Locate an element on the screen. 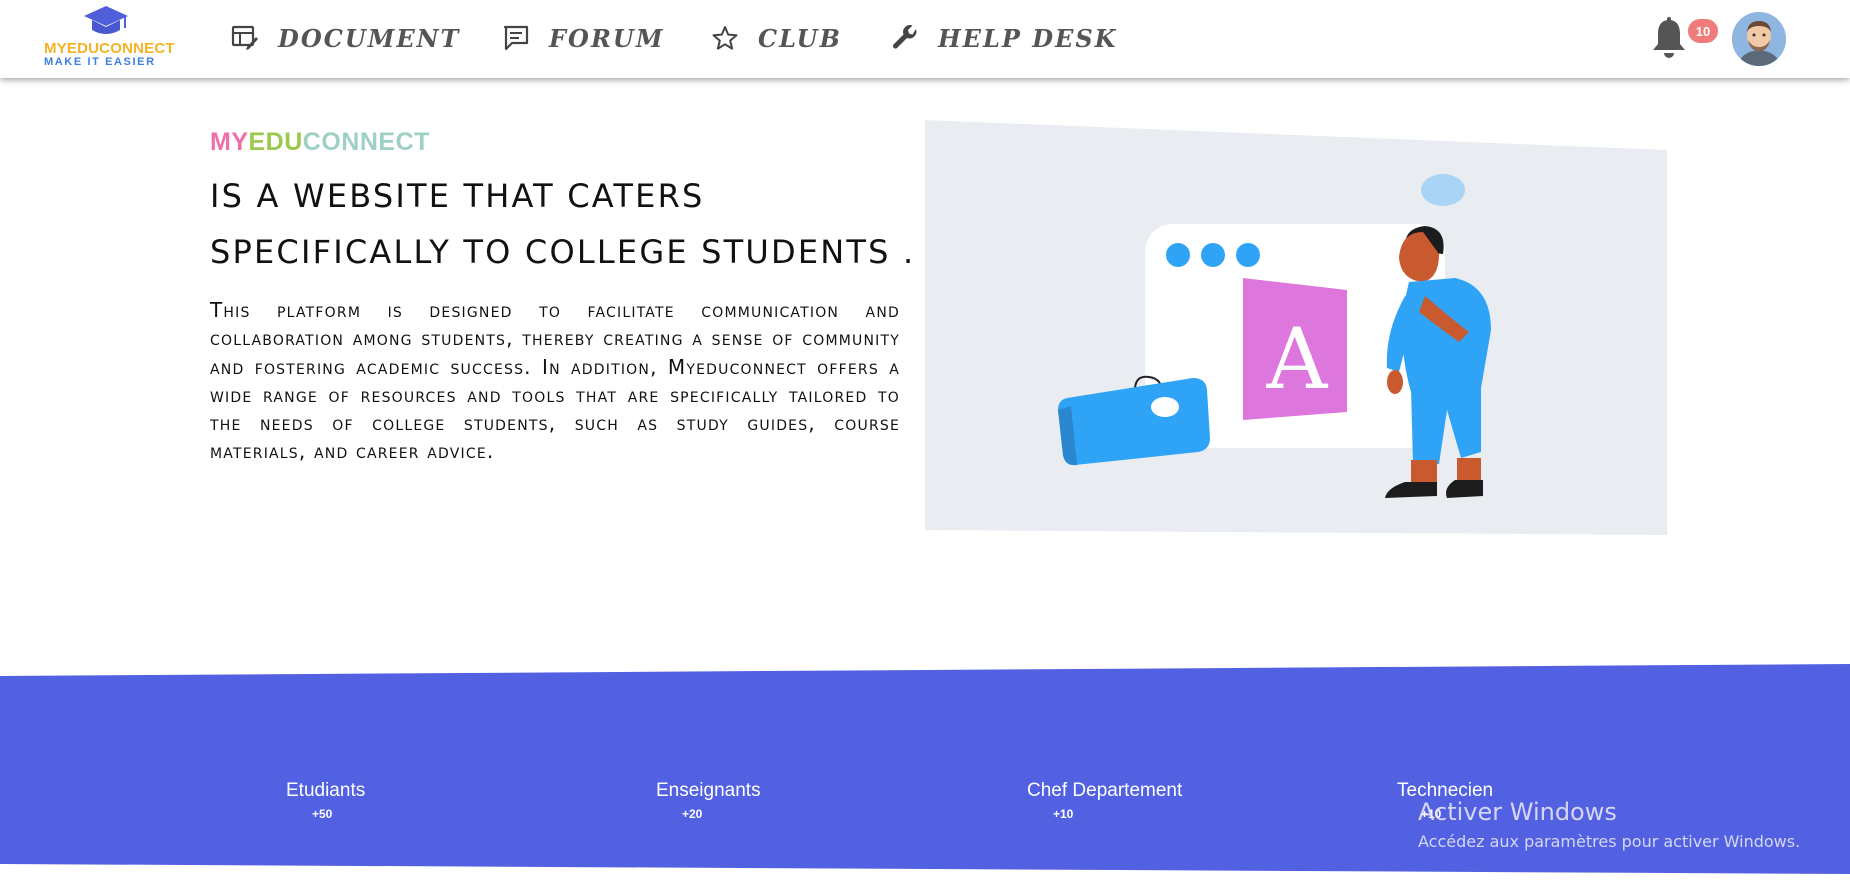 The height and width of the screenshot is (882, 1850). stat-title: Chef Departement is located at coordinates (1105, 790).